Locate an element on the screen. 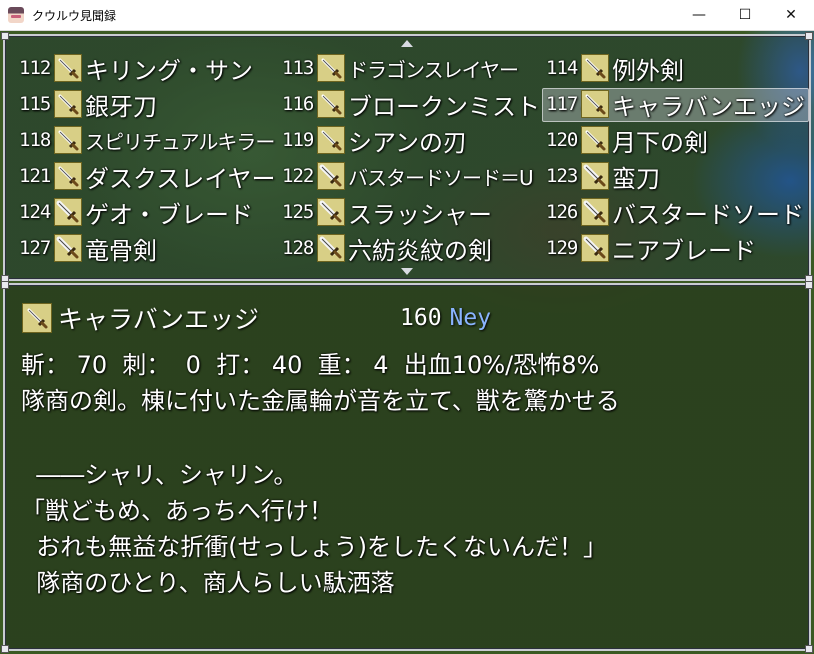  item-name: ニアブレード is located at coordinates (684, 250).